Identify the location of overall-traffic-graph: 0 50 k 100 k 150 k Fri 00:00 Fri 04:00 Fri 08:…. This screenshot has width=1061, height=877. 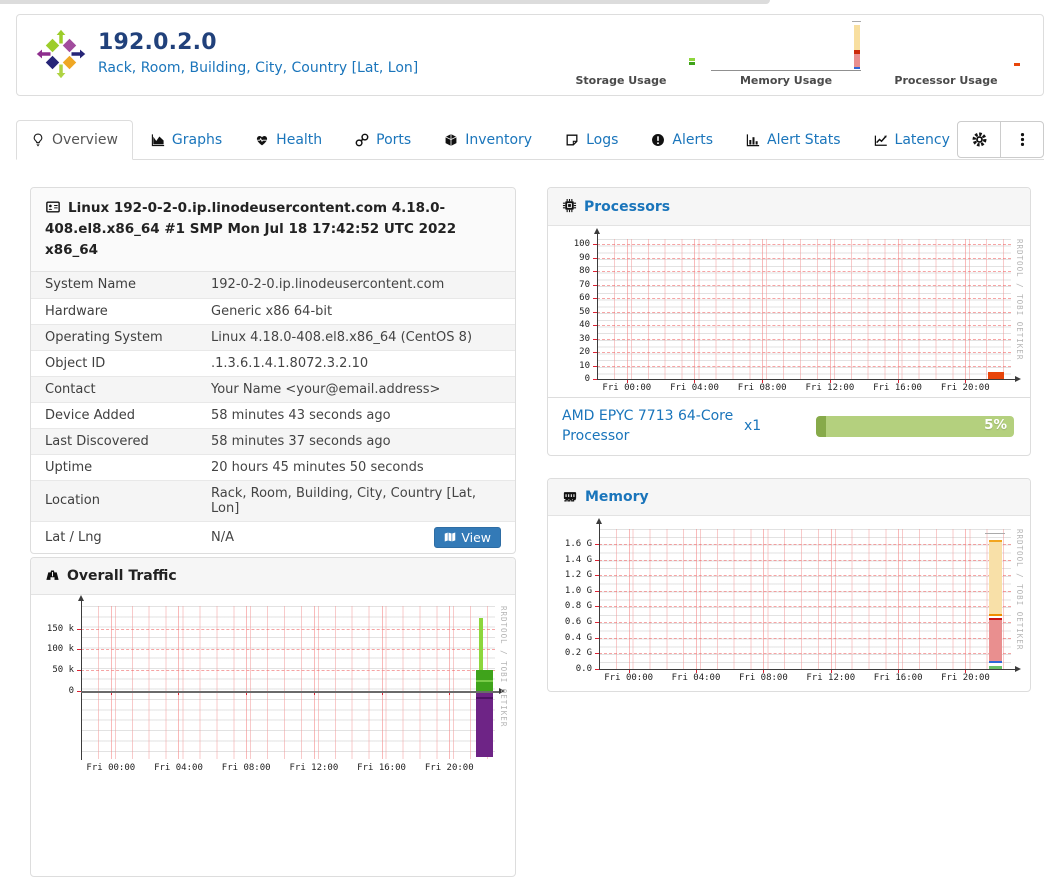
(273, 704).